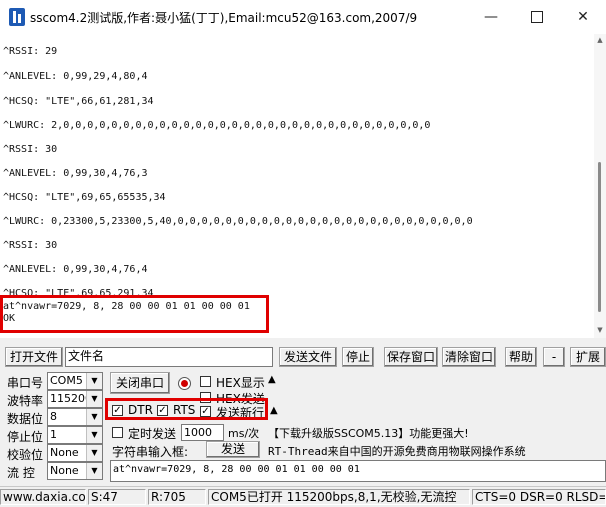  I want to click on port-label: 串口号, so click(25, 383).